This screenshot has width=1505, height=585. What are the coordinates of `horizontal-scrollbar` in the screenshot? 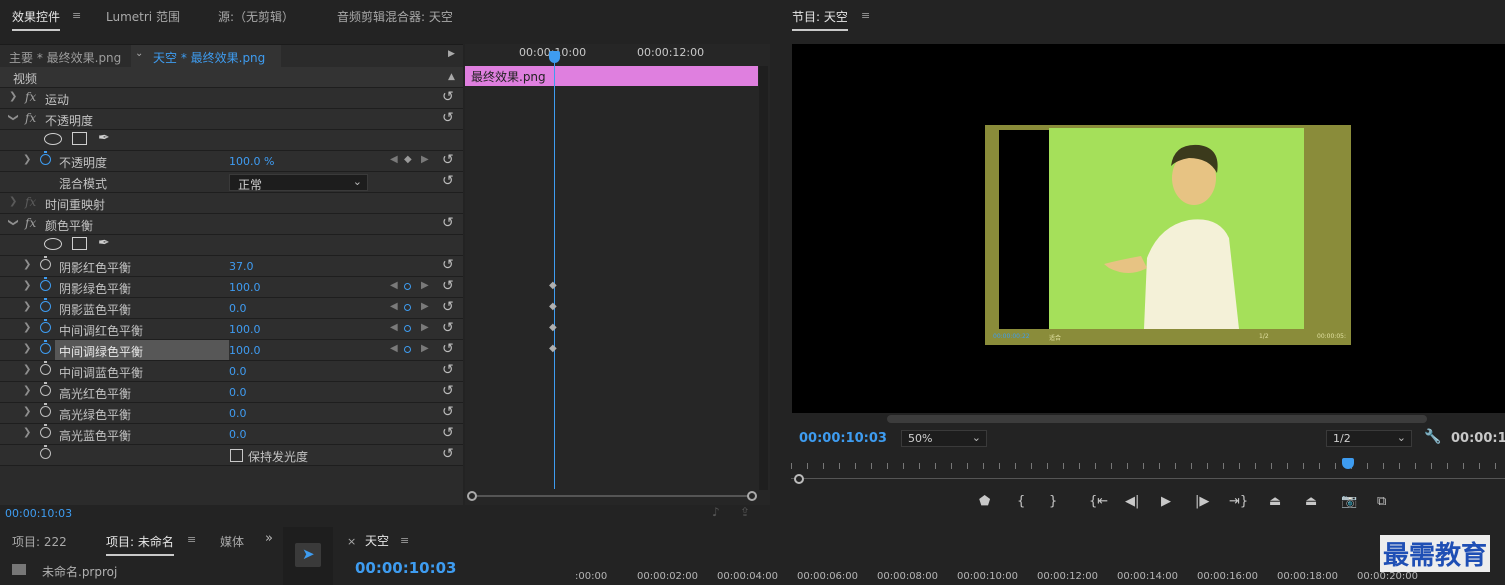 It's located at (1157, 419).